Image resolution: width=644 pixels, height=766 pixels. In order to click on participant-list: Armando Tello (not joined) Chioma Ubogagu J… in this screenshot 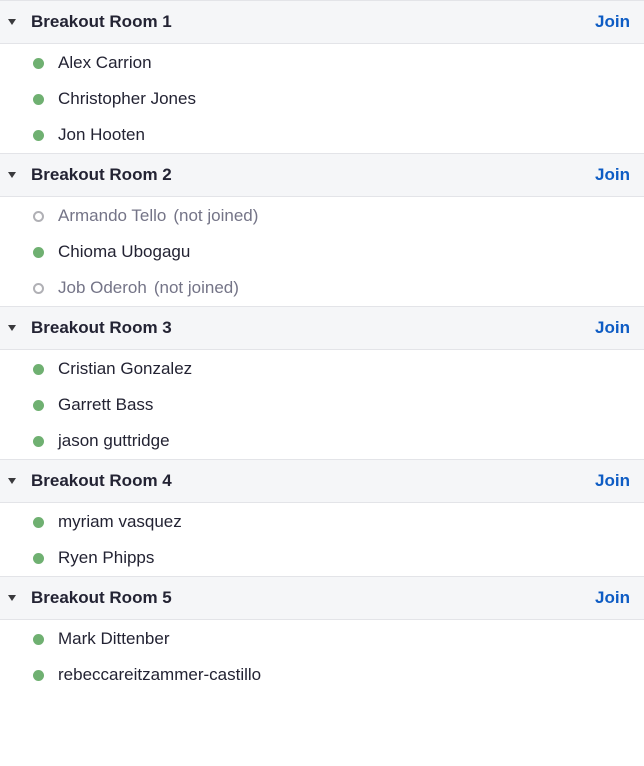, I will do `click(322, 252)`.